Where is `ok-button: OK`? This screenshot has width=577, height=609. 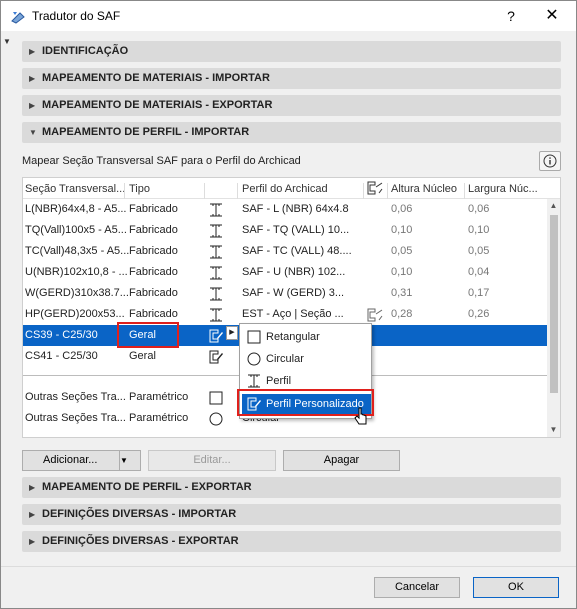
ok-button: OK is located at coordinates (516, 587).